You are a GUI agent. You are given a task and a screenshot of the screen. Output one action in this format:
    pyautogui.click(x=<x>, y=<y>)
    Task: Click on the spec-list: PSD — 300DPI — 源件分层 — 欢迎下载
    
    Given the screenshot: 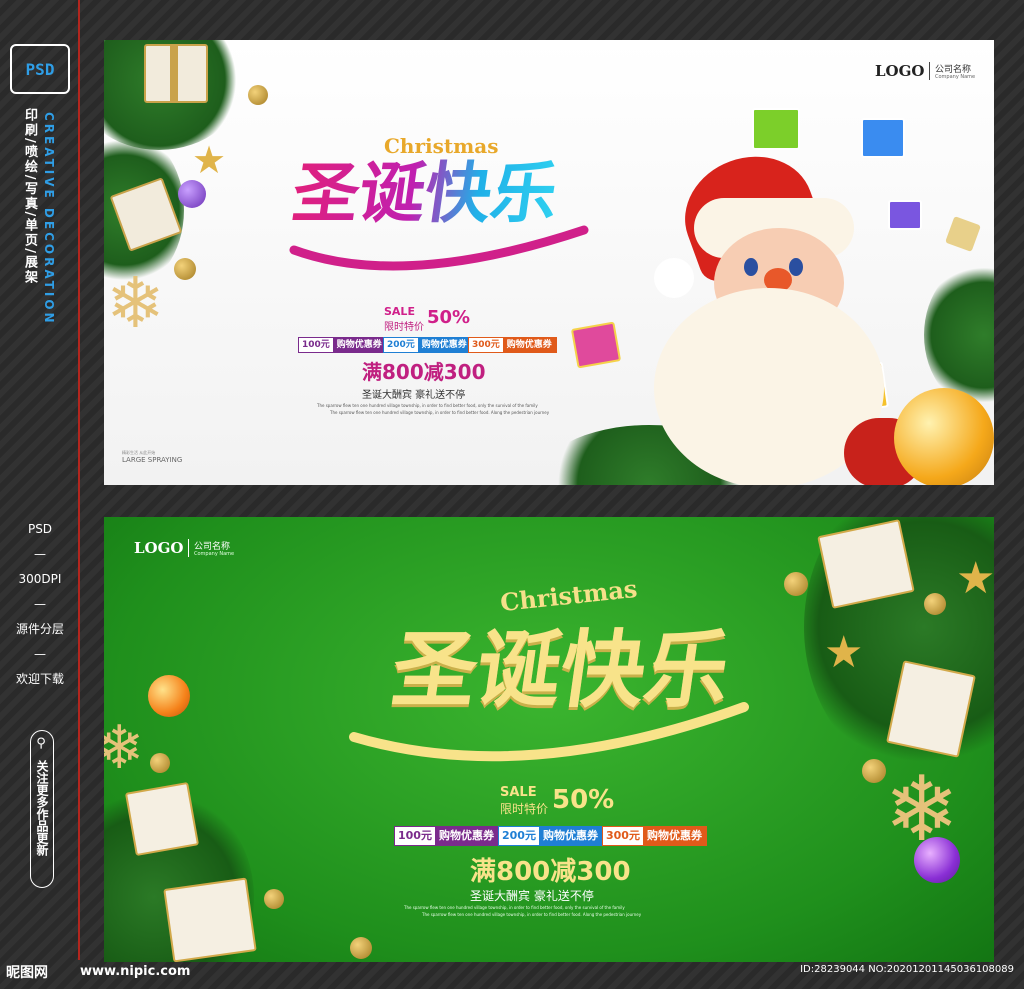 What is the action you would take?
    pyautogui.click(x=40, y=604)
    